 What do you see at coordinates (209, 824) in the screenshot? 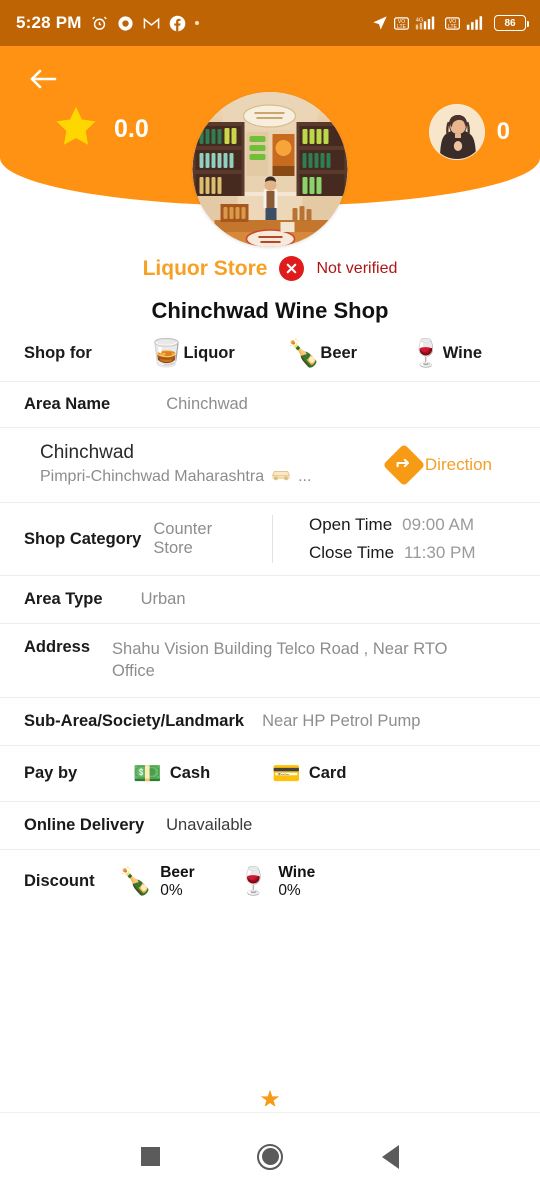
I see `online-delivery-value: Unavailable` at bounding box center [209, 824].